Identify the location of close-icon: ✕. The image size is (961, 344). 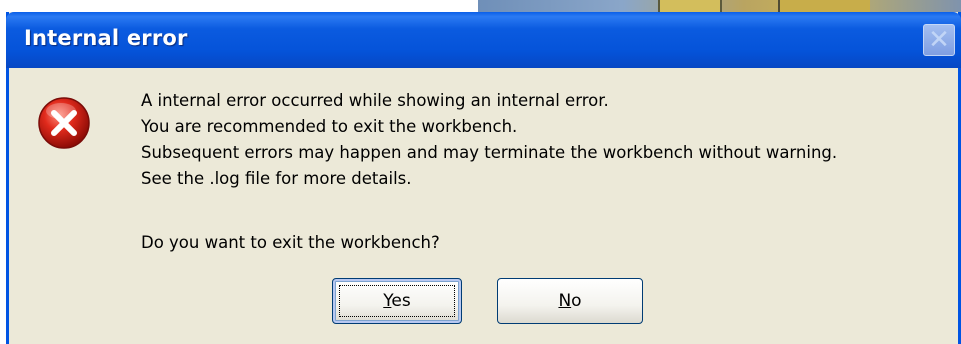
(939, 40).